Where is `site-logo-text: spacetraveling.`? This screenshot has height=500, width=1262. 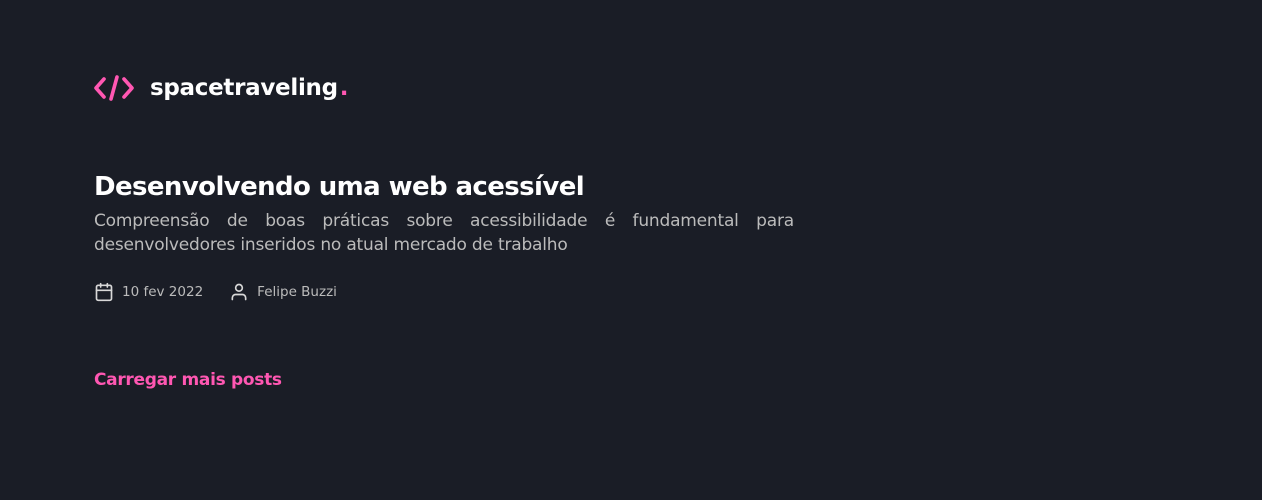
site-logo-text: spacetraveling. is located at coordinates (249, 88).